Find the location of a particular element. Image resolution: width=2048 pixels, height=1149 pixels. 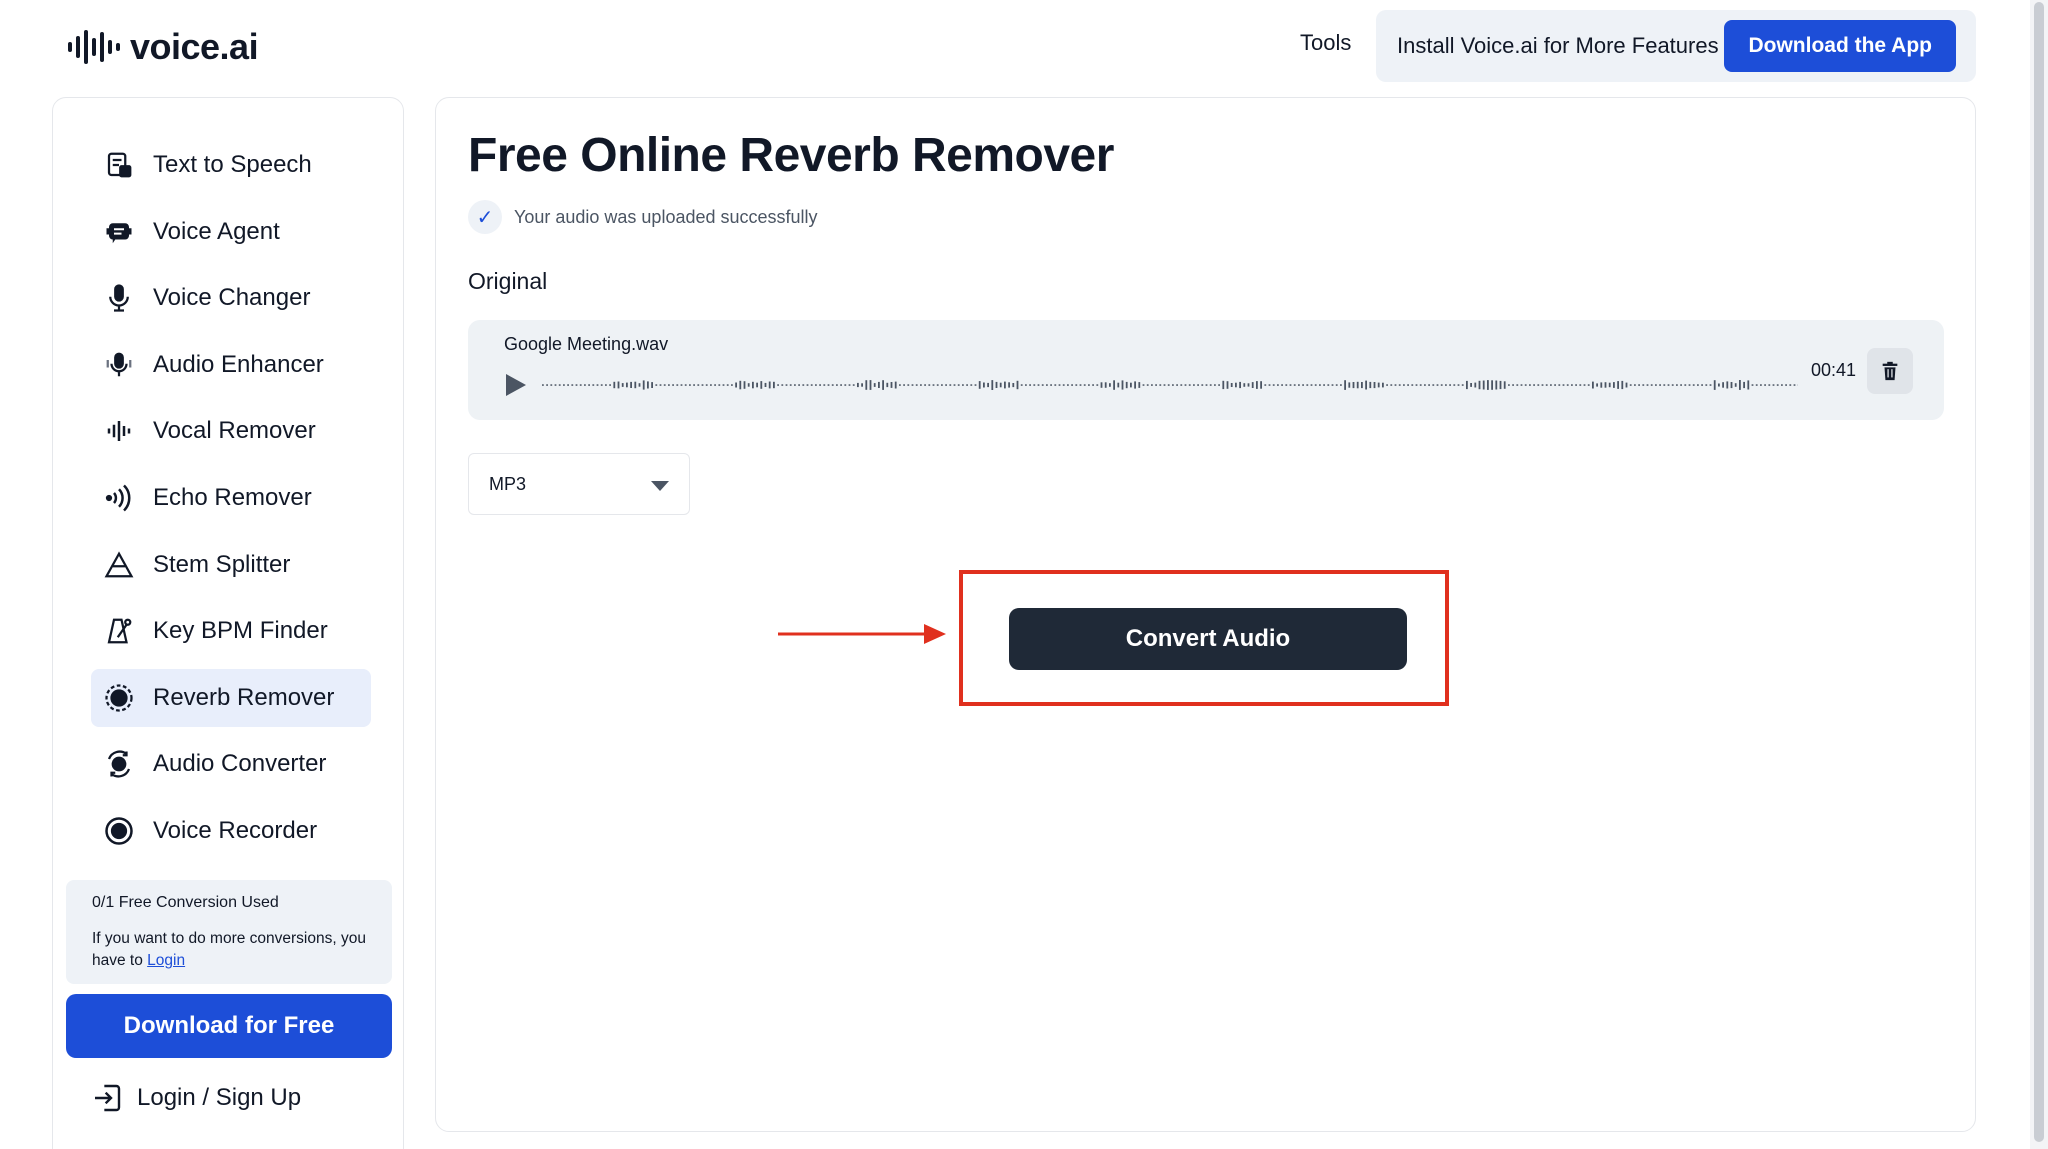

echo-waves-icon is located at coordinates (119, 498).